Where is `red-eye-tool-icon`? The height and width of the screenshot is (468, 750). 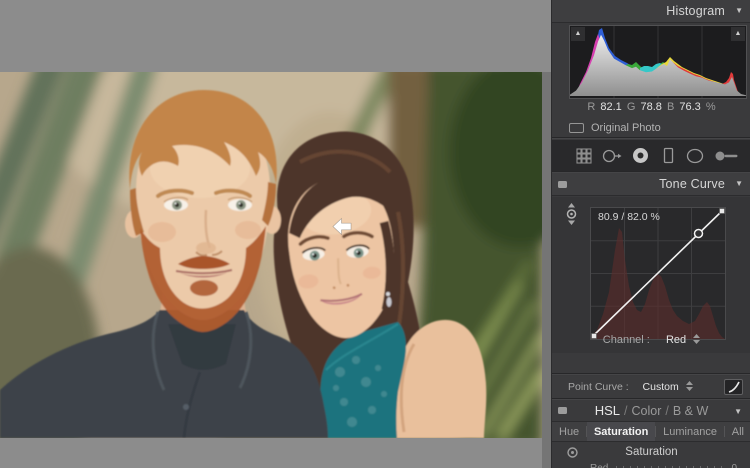
red-eye-tool-icon is located at coordinates (640, 155).